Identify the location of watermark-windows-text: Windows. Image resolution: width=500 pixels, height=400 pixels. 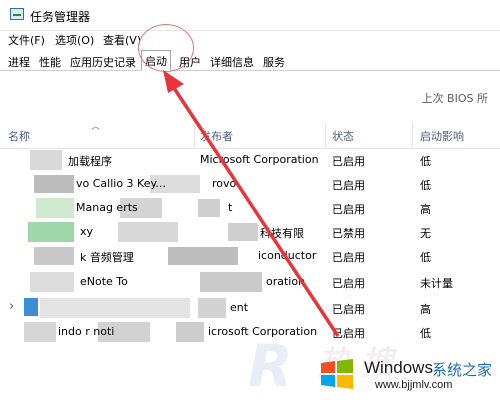
(398, 367).